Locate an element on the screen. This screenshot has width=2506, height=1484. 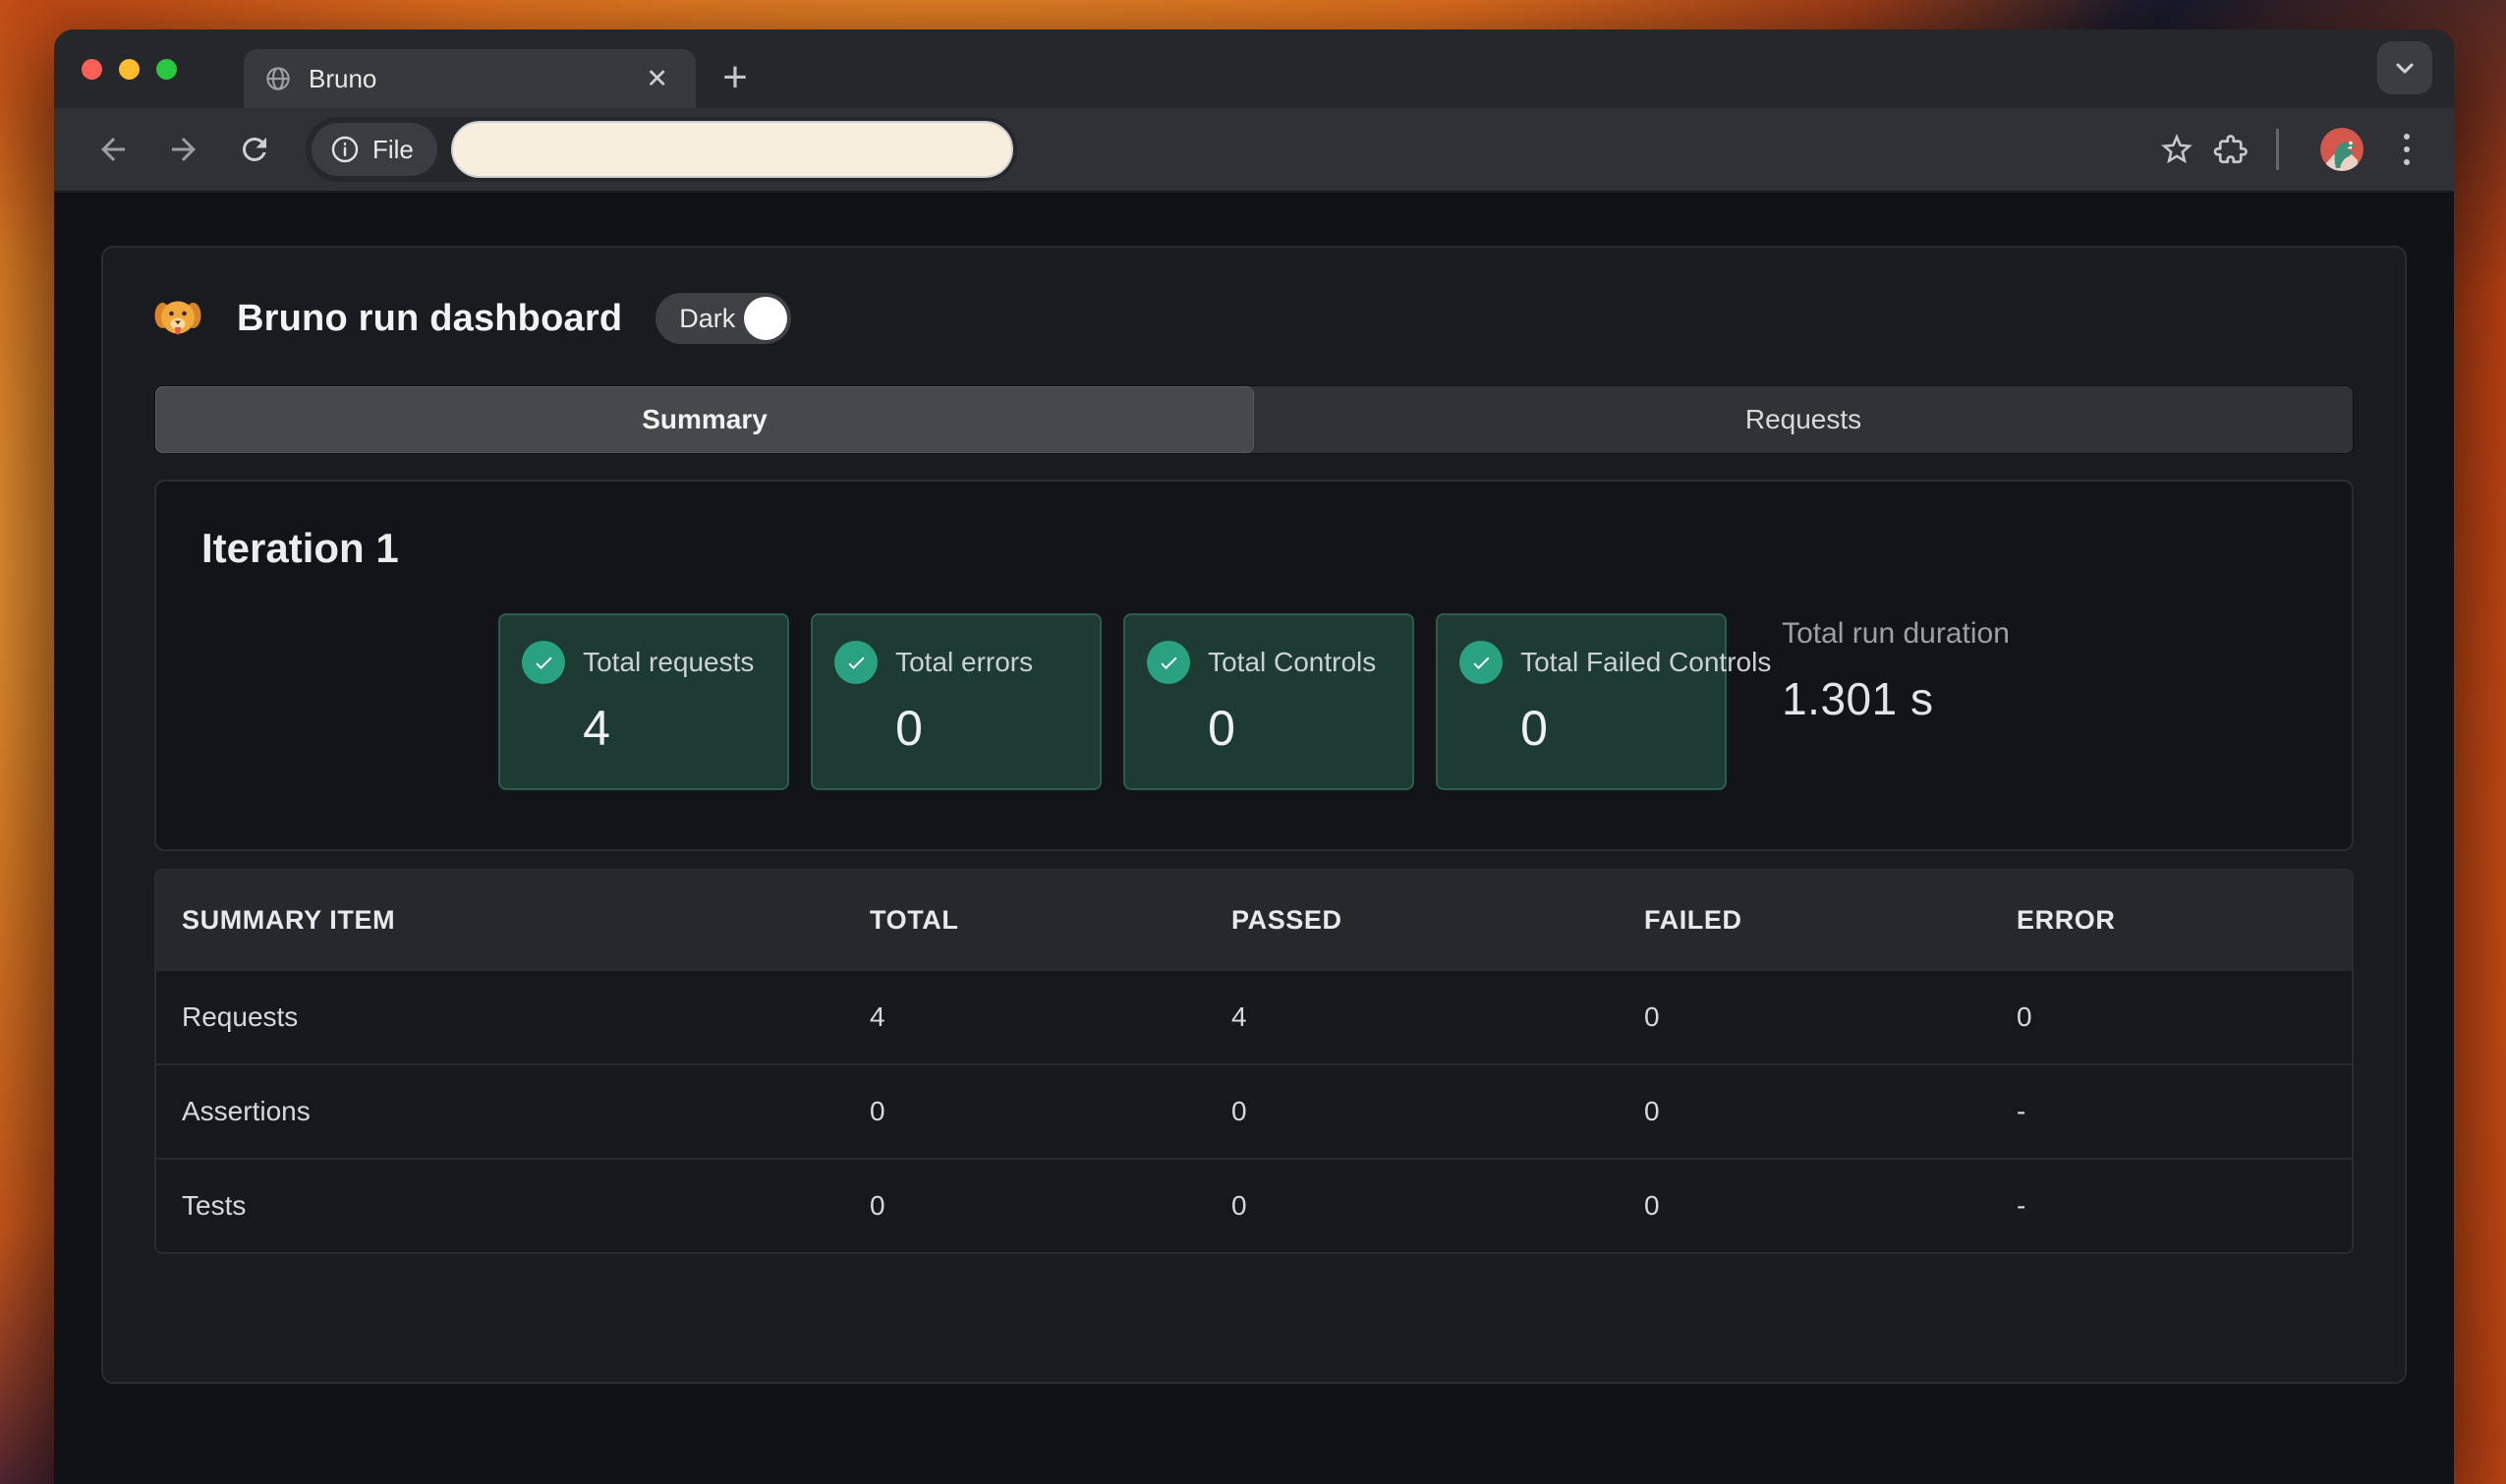
back-arrow-icon is located at coordinates (113, 149).